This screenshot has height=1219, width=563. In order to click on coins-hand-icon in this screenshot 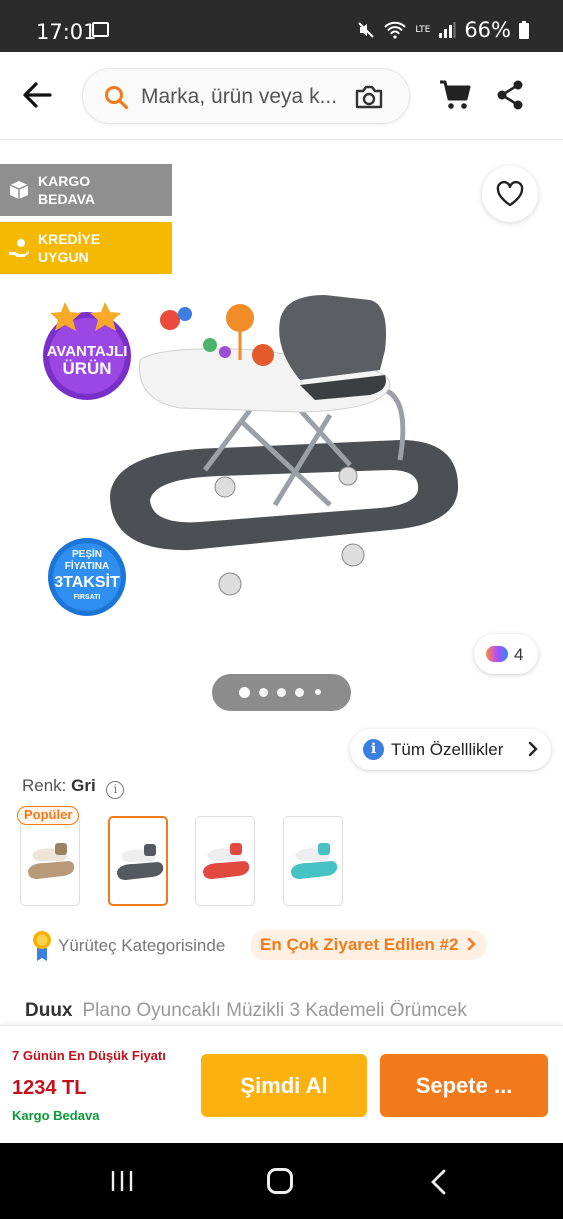, I will do `click(19, 248)`.